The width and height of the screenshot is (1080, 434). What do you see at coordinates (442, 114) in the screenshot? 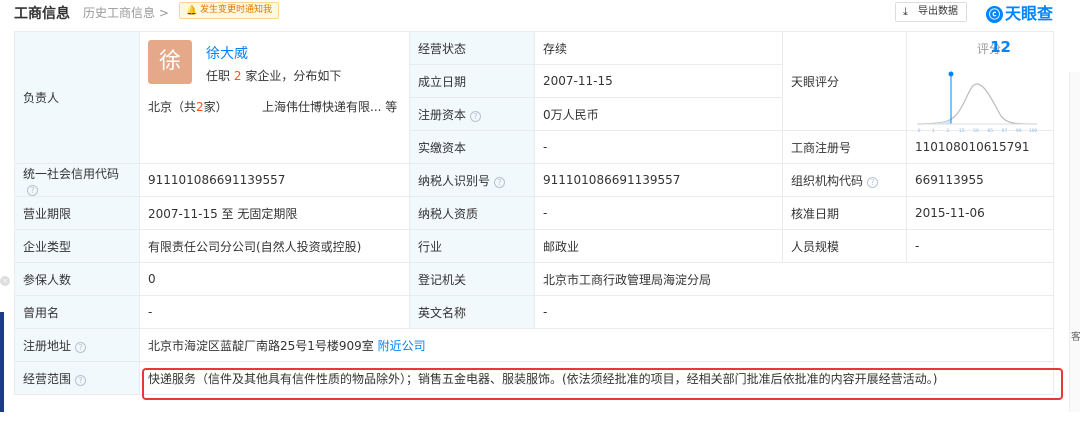
I see `reg-capital-label: 注册资本` at bounding box center [442, 114].